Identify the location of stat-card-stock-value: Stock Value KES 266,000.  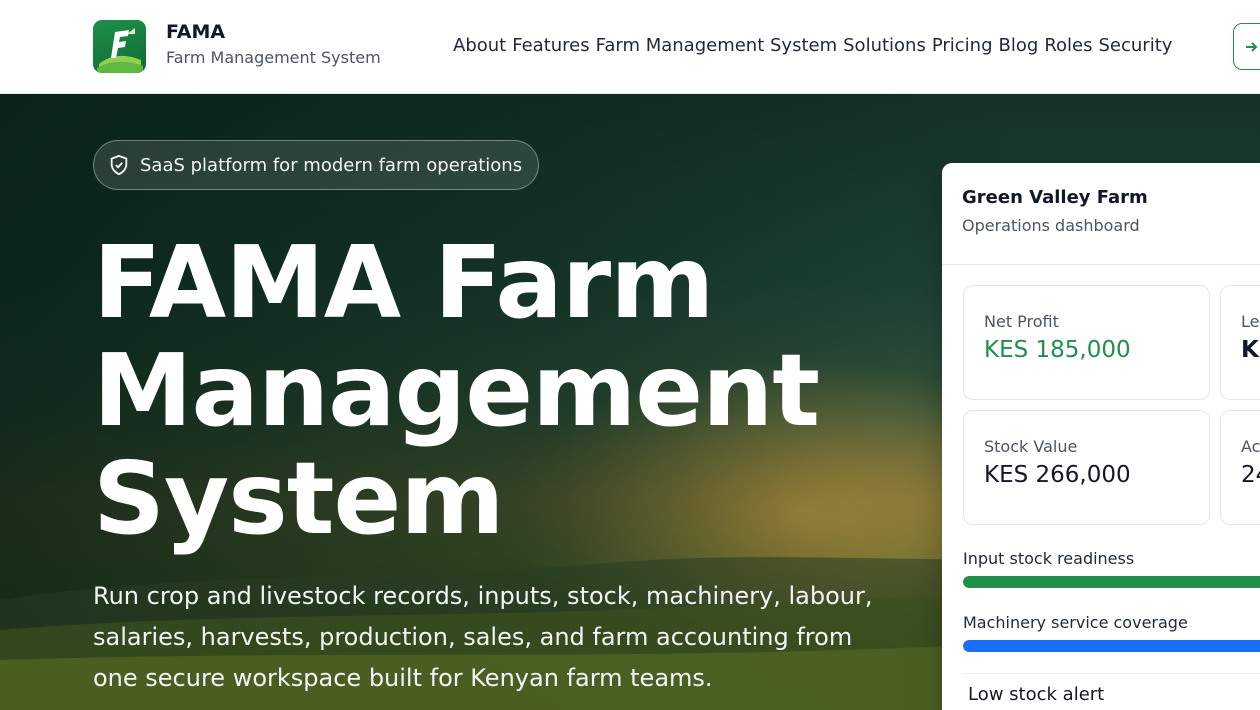
(1086, 467).